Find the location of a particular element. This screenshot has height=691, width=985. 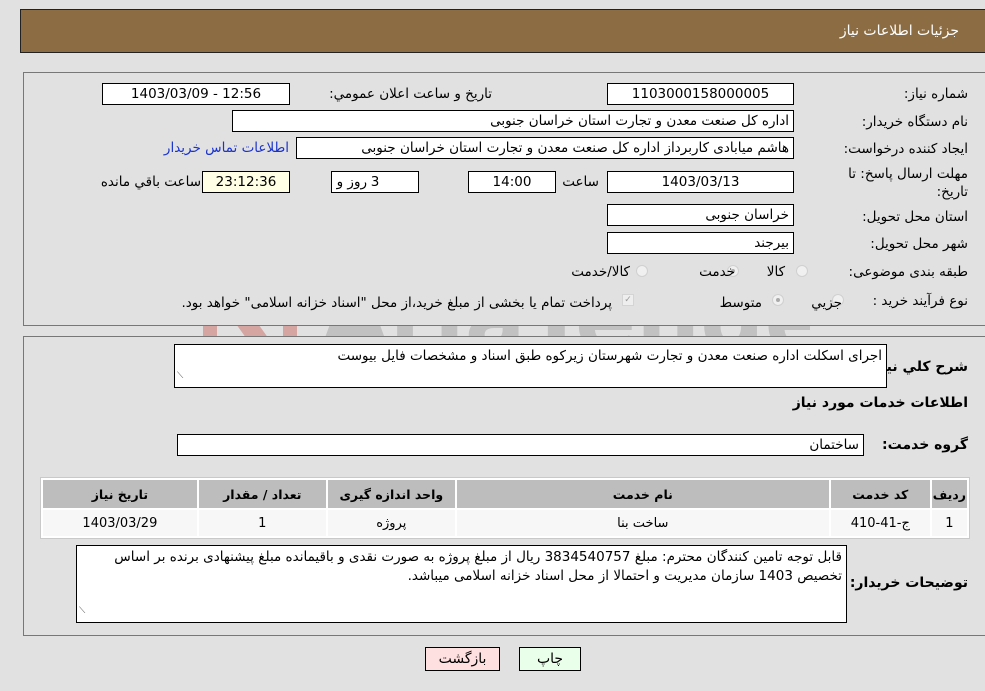

service-group-field: ساختمان is located at coordinates (520, 445).